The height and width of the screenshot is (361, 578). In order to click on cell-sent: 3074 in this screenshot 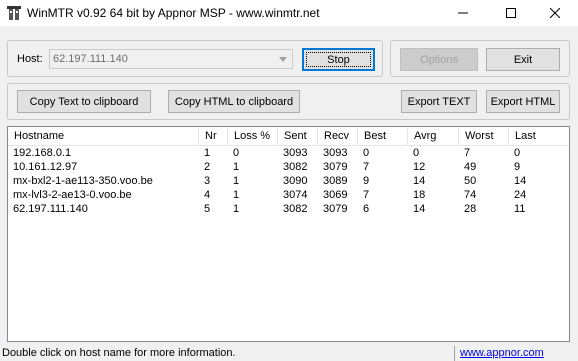, I will do `click(295, 195)`.